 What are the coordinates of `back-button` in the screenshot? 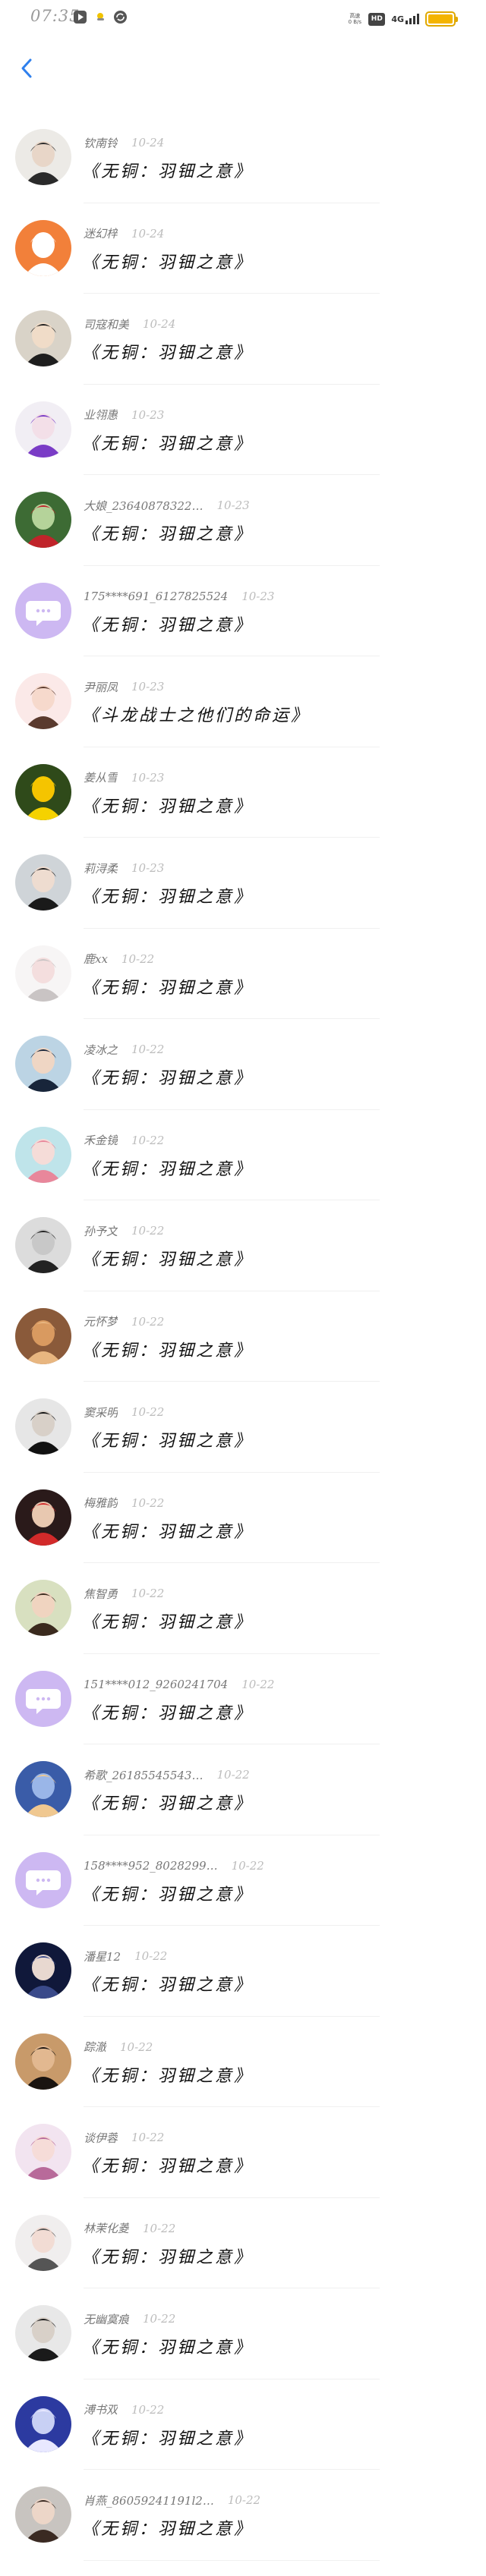 It's located at (26, 68).